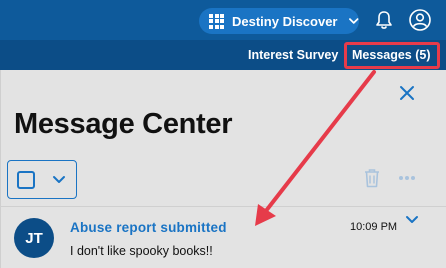 The image size is (446, 268). Describe the element at coordinates (42, 179) in the screenshot. I see `select-all-control` at that location.